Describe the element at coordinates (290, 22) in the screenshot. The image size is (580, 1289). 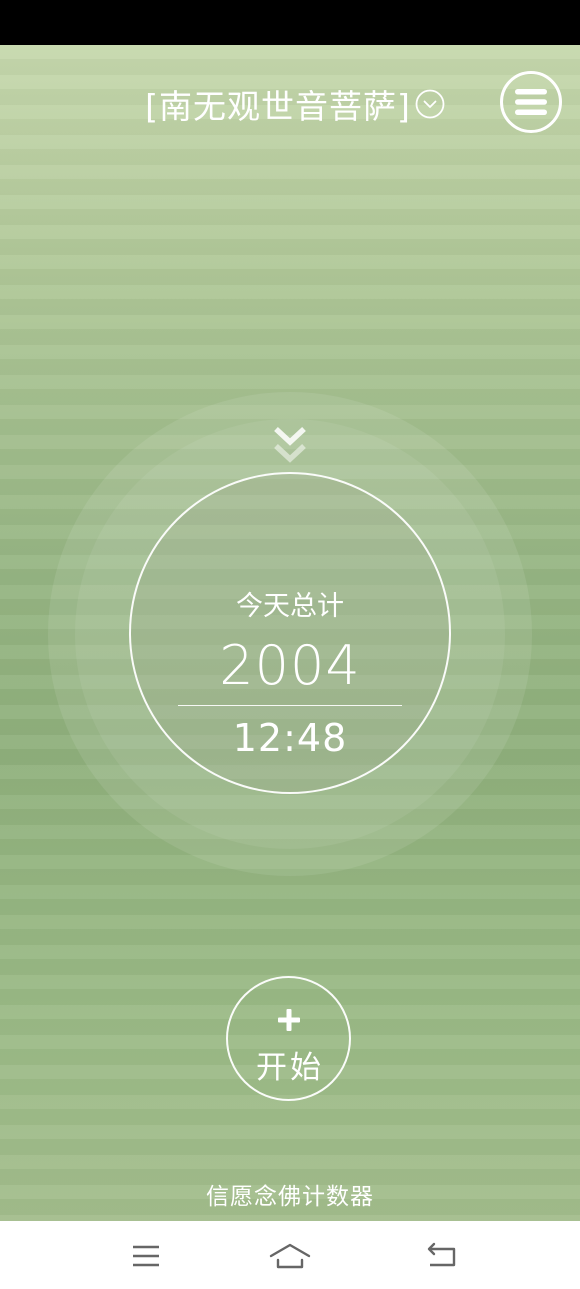
I see `status-bar` at that location.